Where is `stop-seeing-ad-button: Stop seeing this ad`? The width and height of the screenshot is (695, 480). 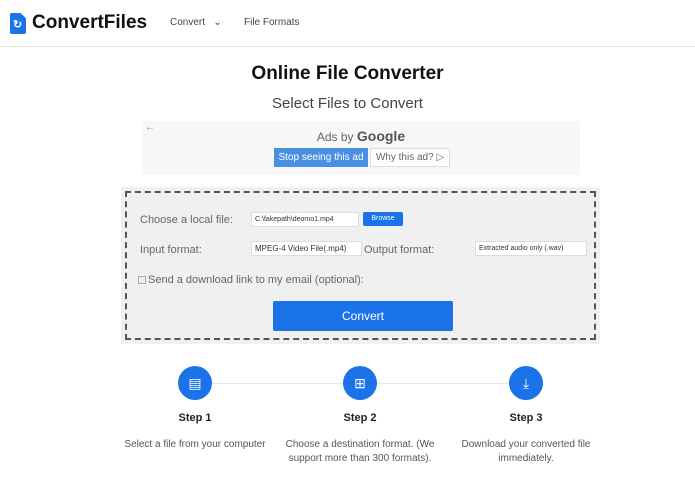
stop-seeing-ad-button: Stop seeing this ad is located at coordinates (321, 157).